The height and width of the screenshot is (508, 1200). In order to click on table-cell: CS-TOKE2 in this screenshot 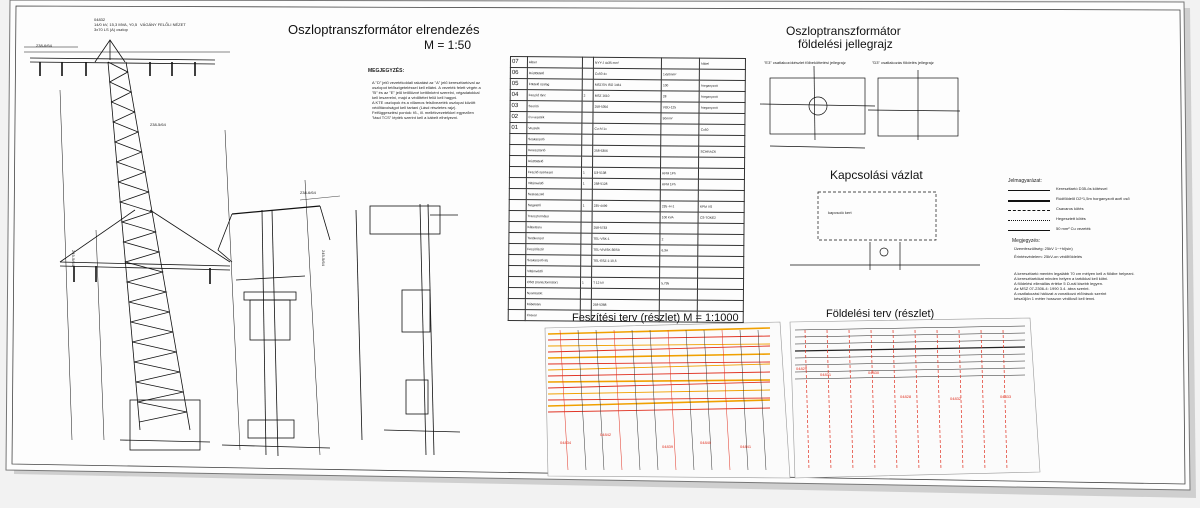, I will do `click(721, 218)`.